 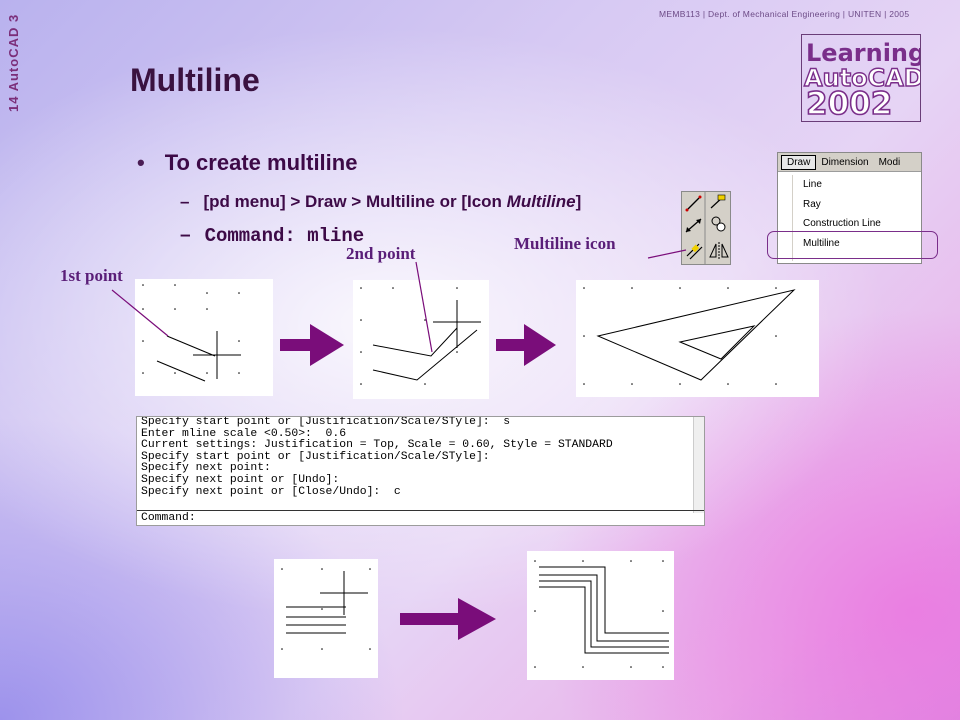 I want to click on command-scrollbar, so click(x=698, y=465).